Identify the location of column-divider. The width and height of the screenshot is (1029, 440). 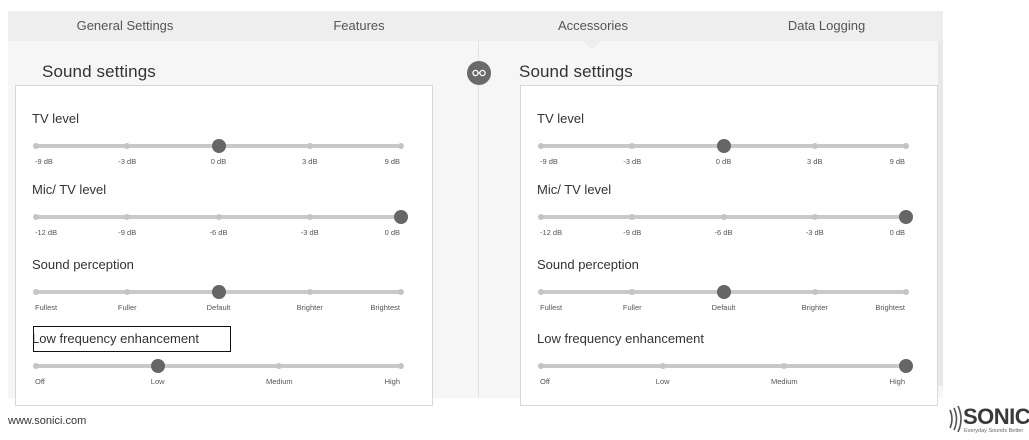
(478, 219).